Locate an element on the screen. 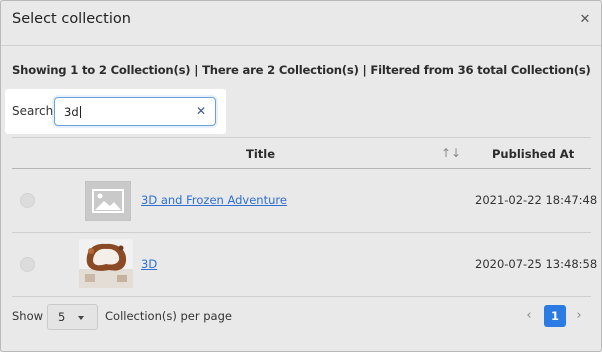  column-header-title: Title is located at coordinates (260, 154).